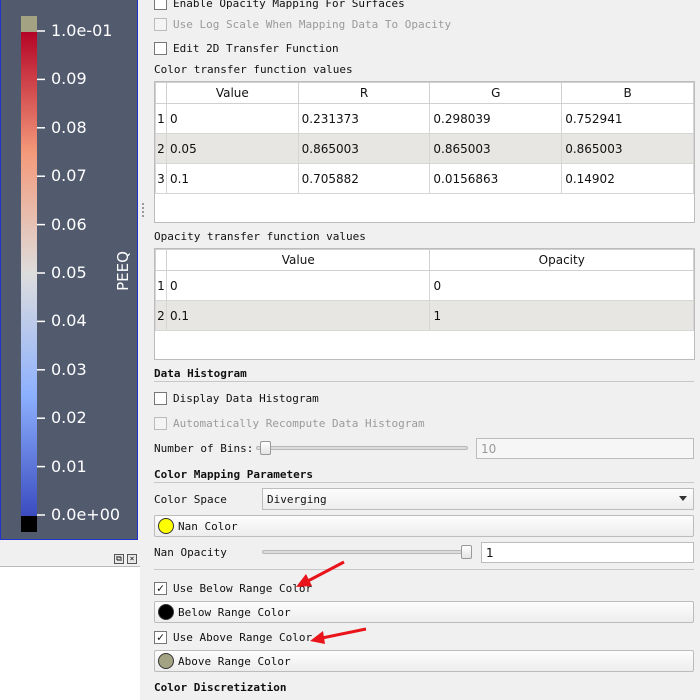  I want to click on nan-color-swatch, so click(166, 526).